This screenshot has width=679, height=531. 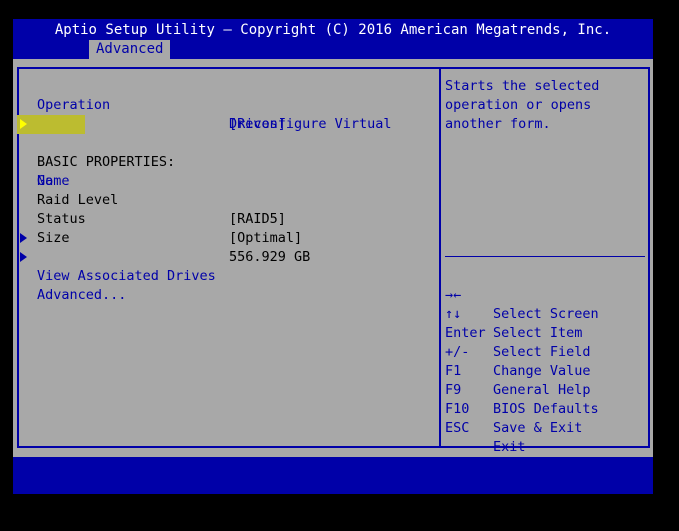 What do you see at coordinates (545, 351) in the screenshot?
I see `key-legend-row: +/- Change Value` at bounding box center [545, 351].